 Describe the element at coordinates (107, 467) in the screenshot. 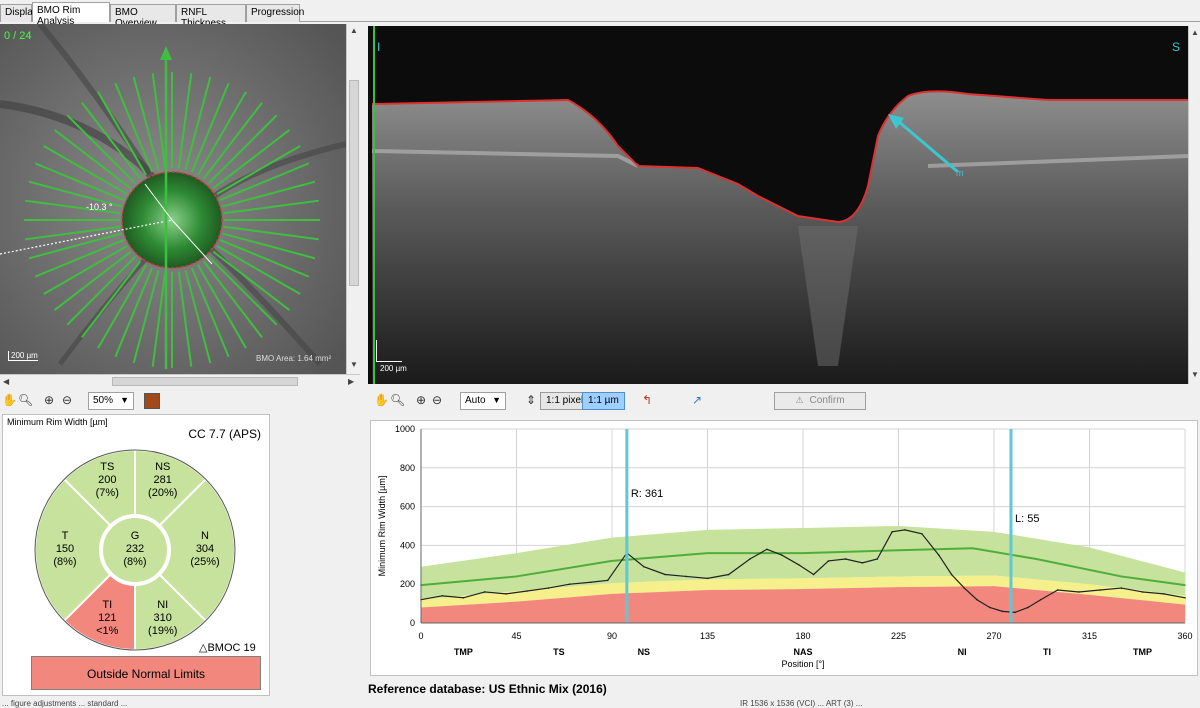

I see `sector-name: TS` at that location.